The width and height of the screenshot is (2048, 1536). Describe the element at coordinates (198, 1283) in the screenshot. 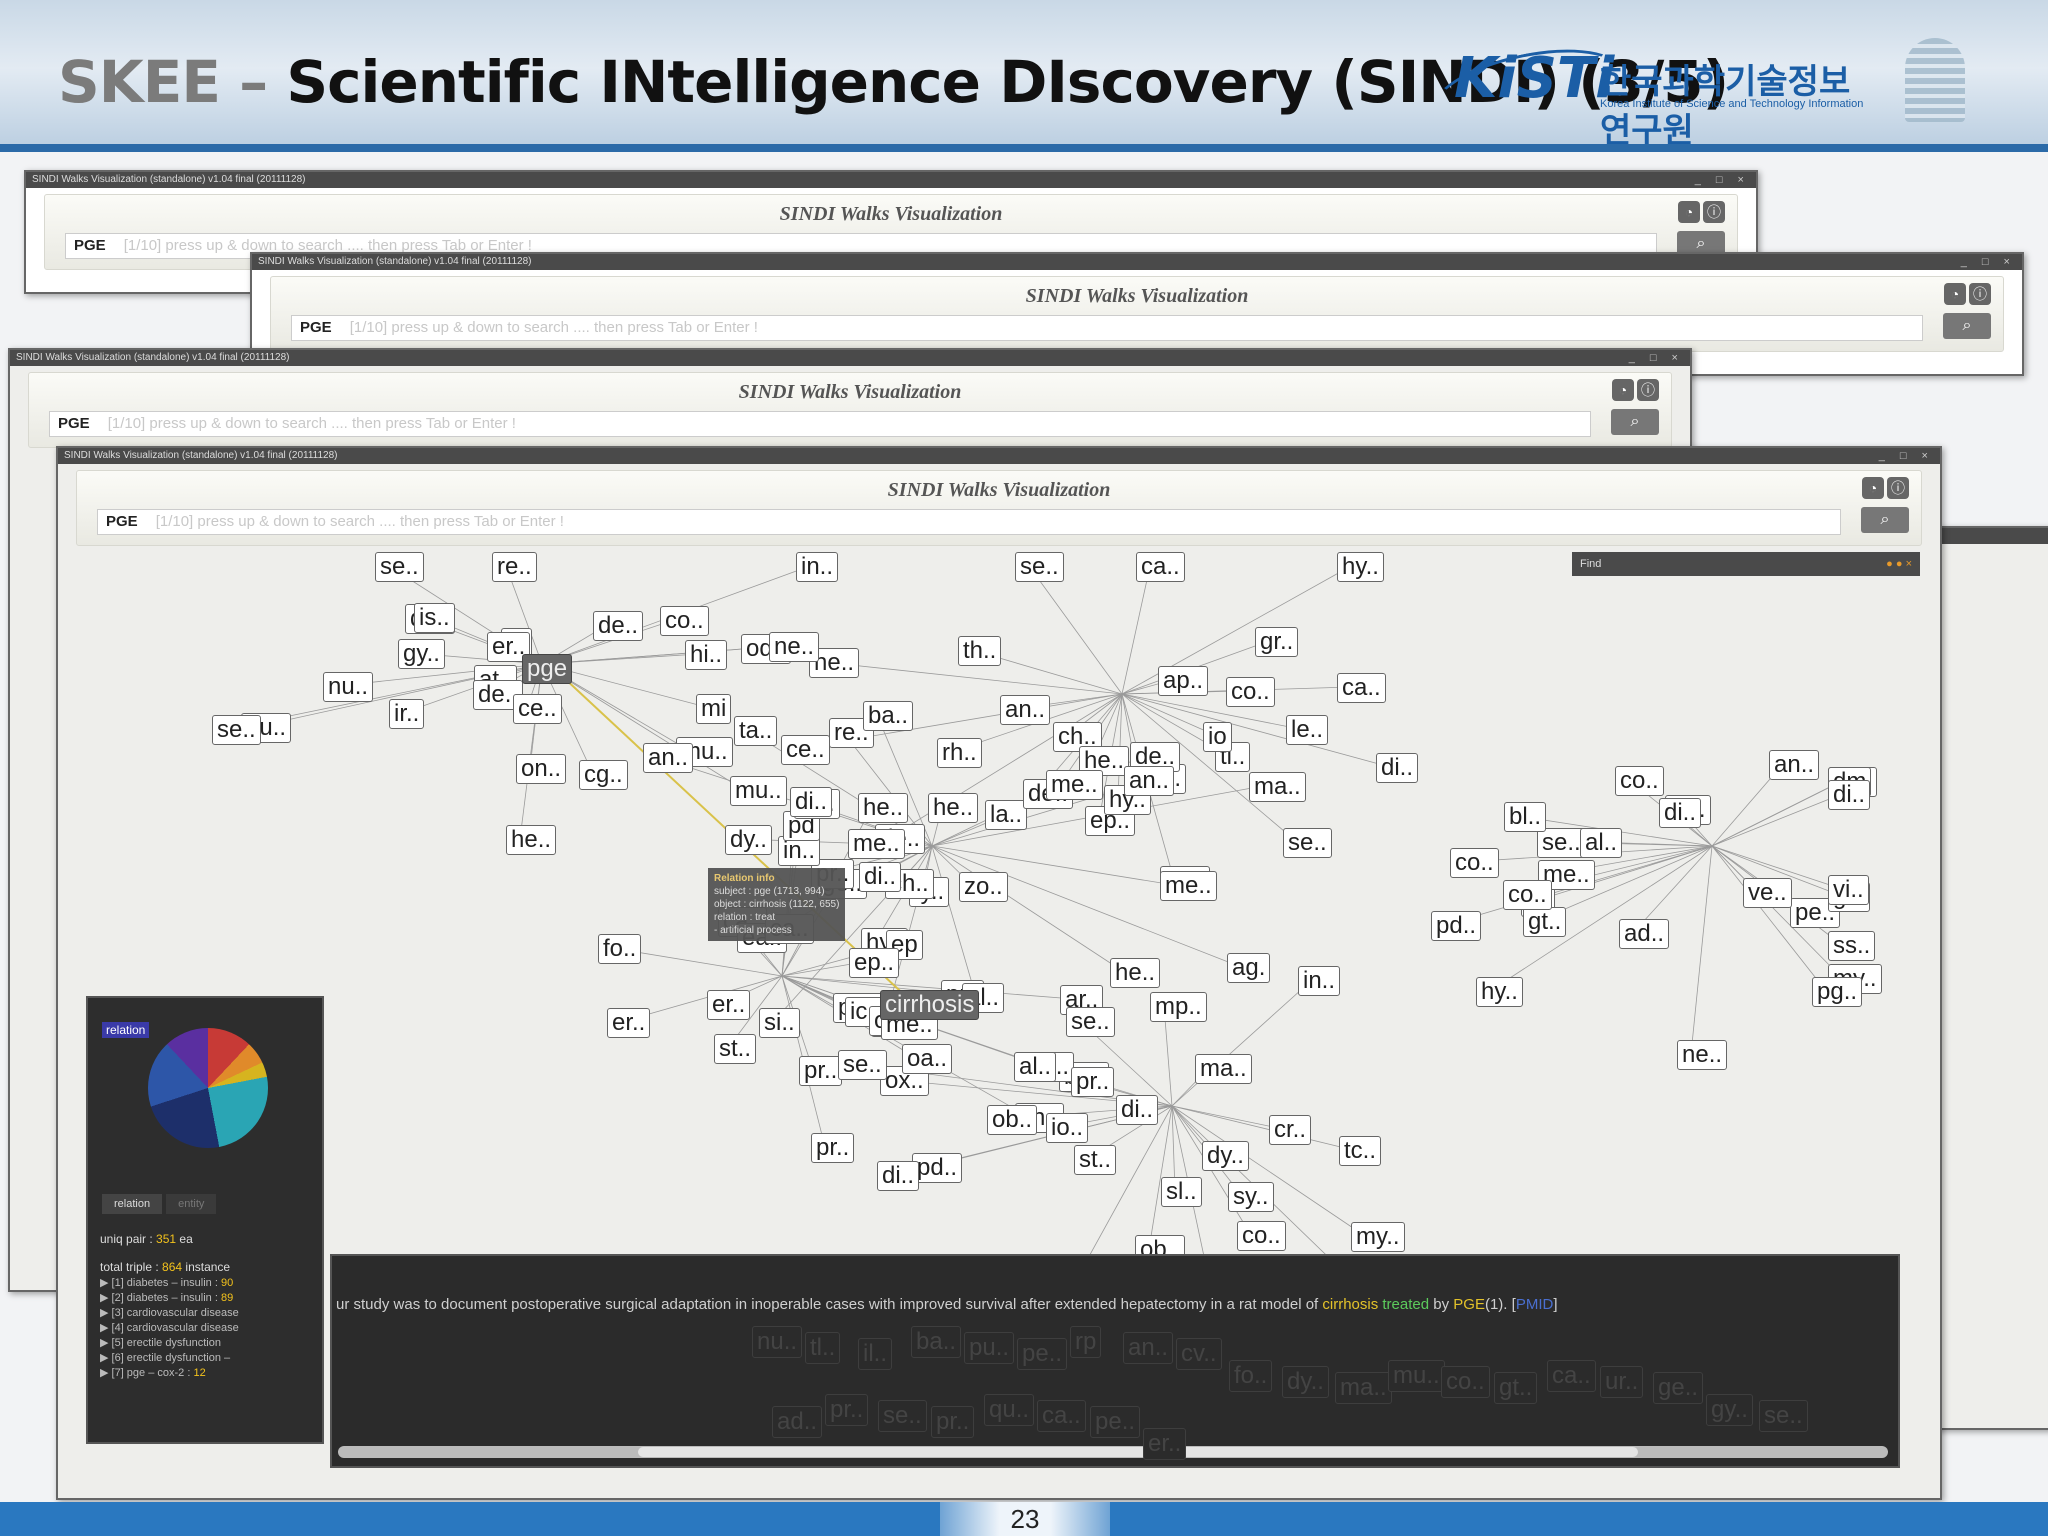

I see `relation-list-item: ▶ [1] diabetes – insulin : 90` at that location.